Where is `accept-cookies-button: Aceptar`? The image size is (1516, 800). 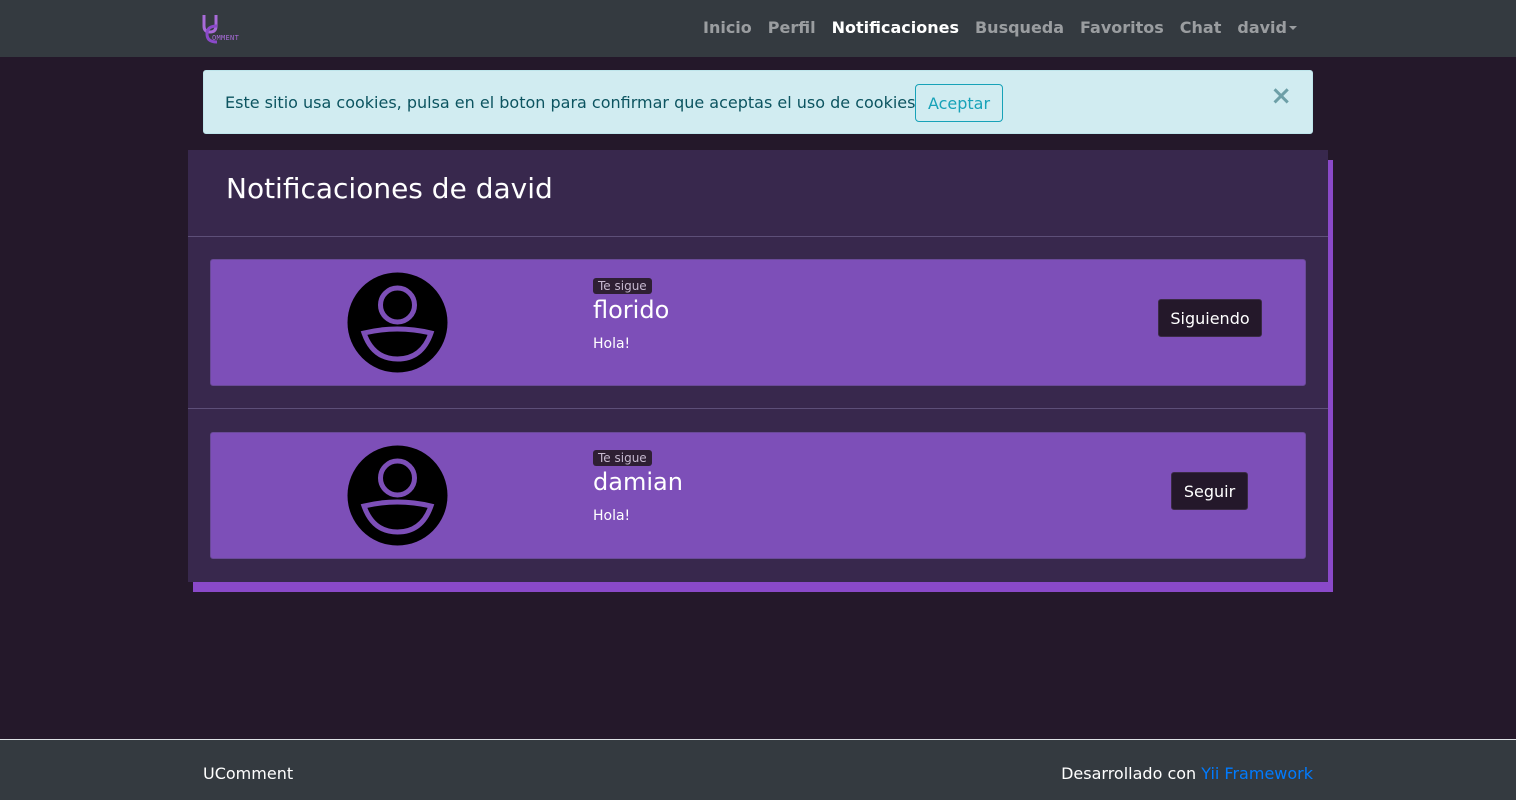 accept-cookies-button: Aceptar is located at coordinates (959, 103).